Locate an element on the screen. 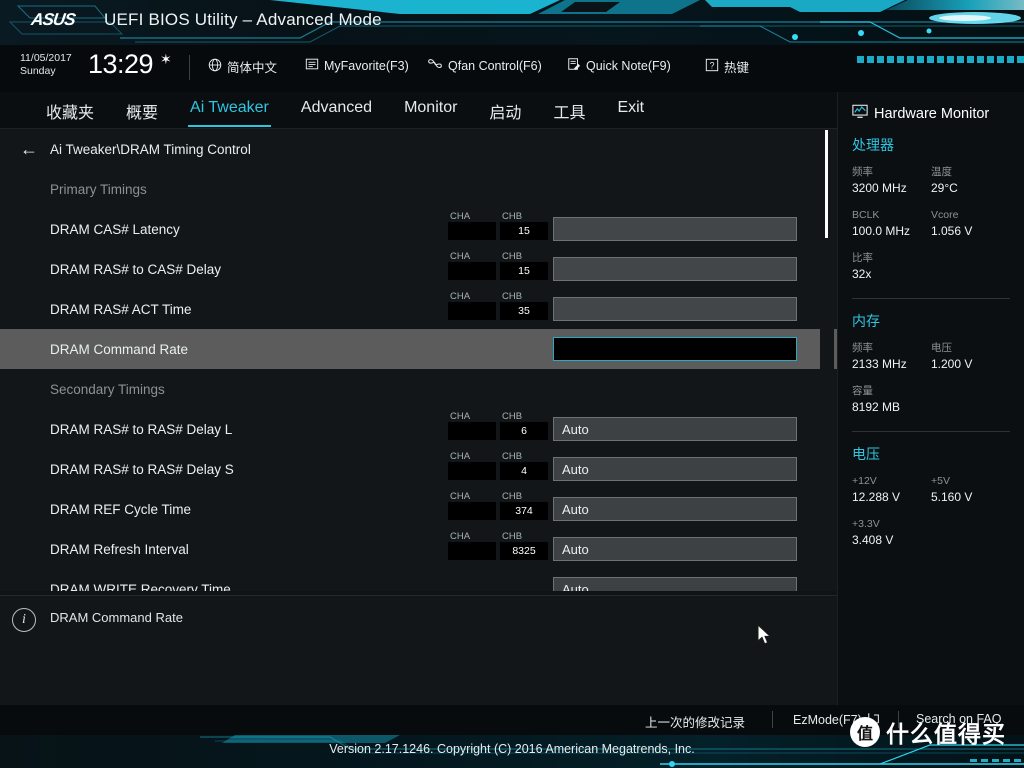 This screenshot has width=1024, height=768. fan-icon is located at coordinates (435, 65).